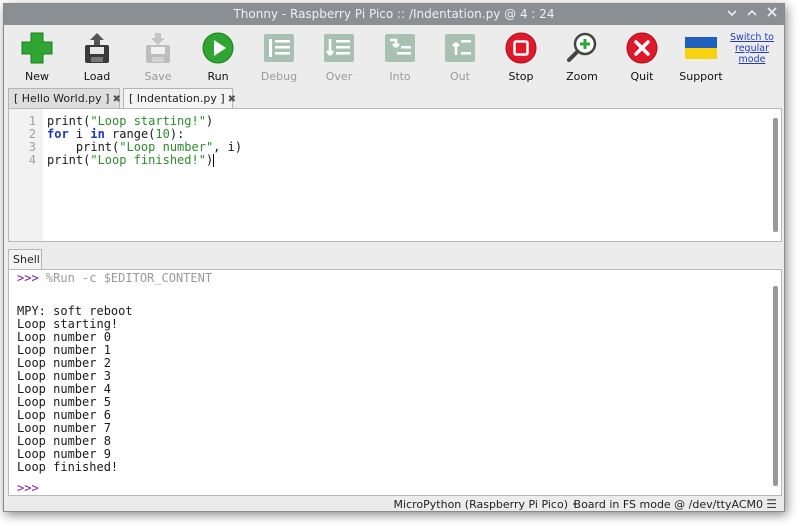 The image size is (800, 526). I want to click on quit-button: Quit, so click(642, 58).